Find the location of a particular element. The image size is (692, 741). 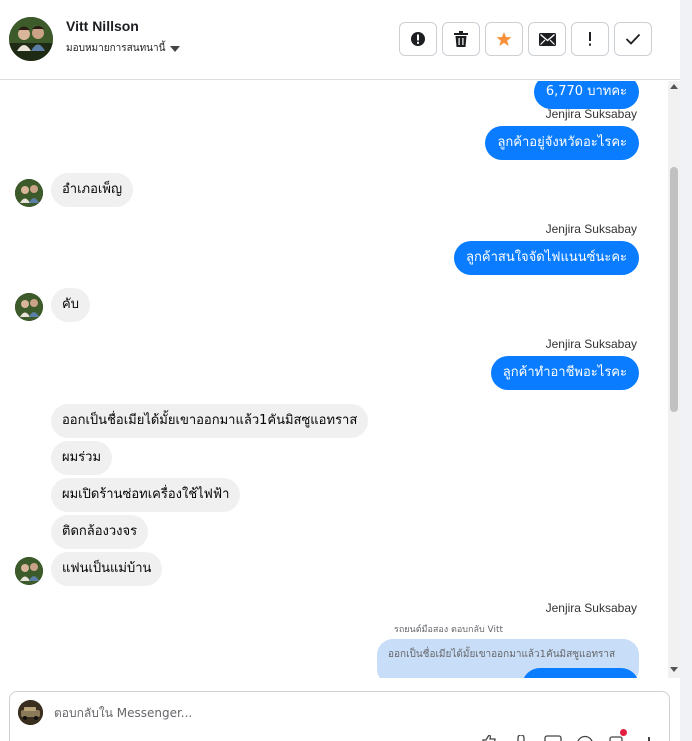

paperclip-icon is located at coordinates (521, 738).